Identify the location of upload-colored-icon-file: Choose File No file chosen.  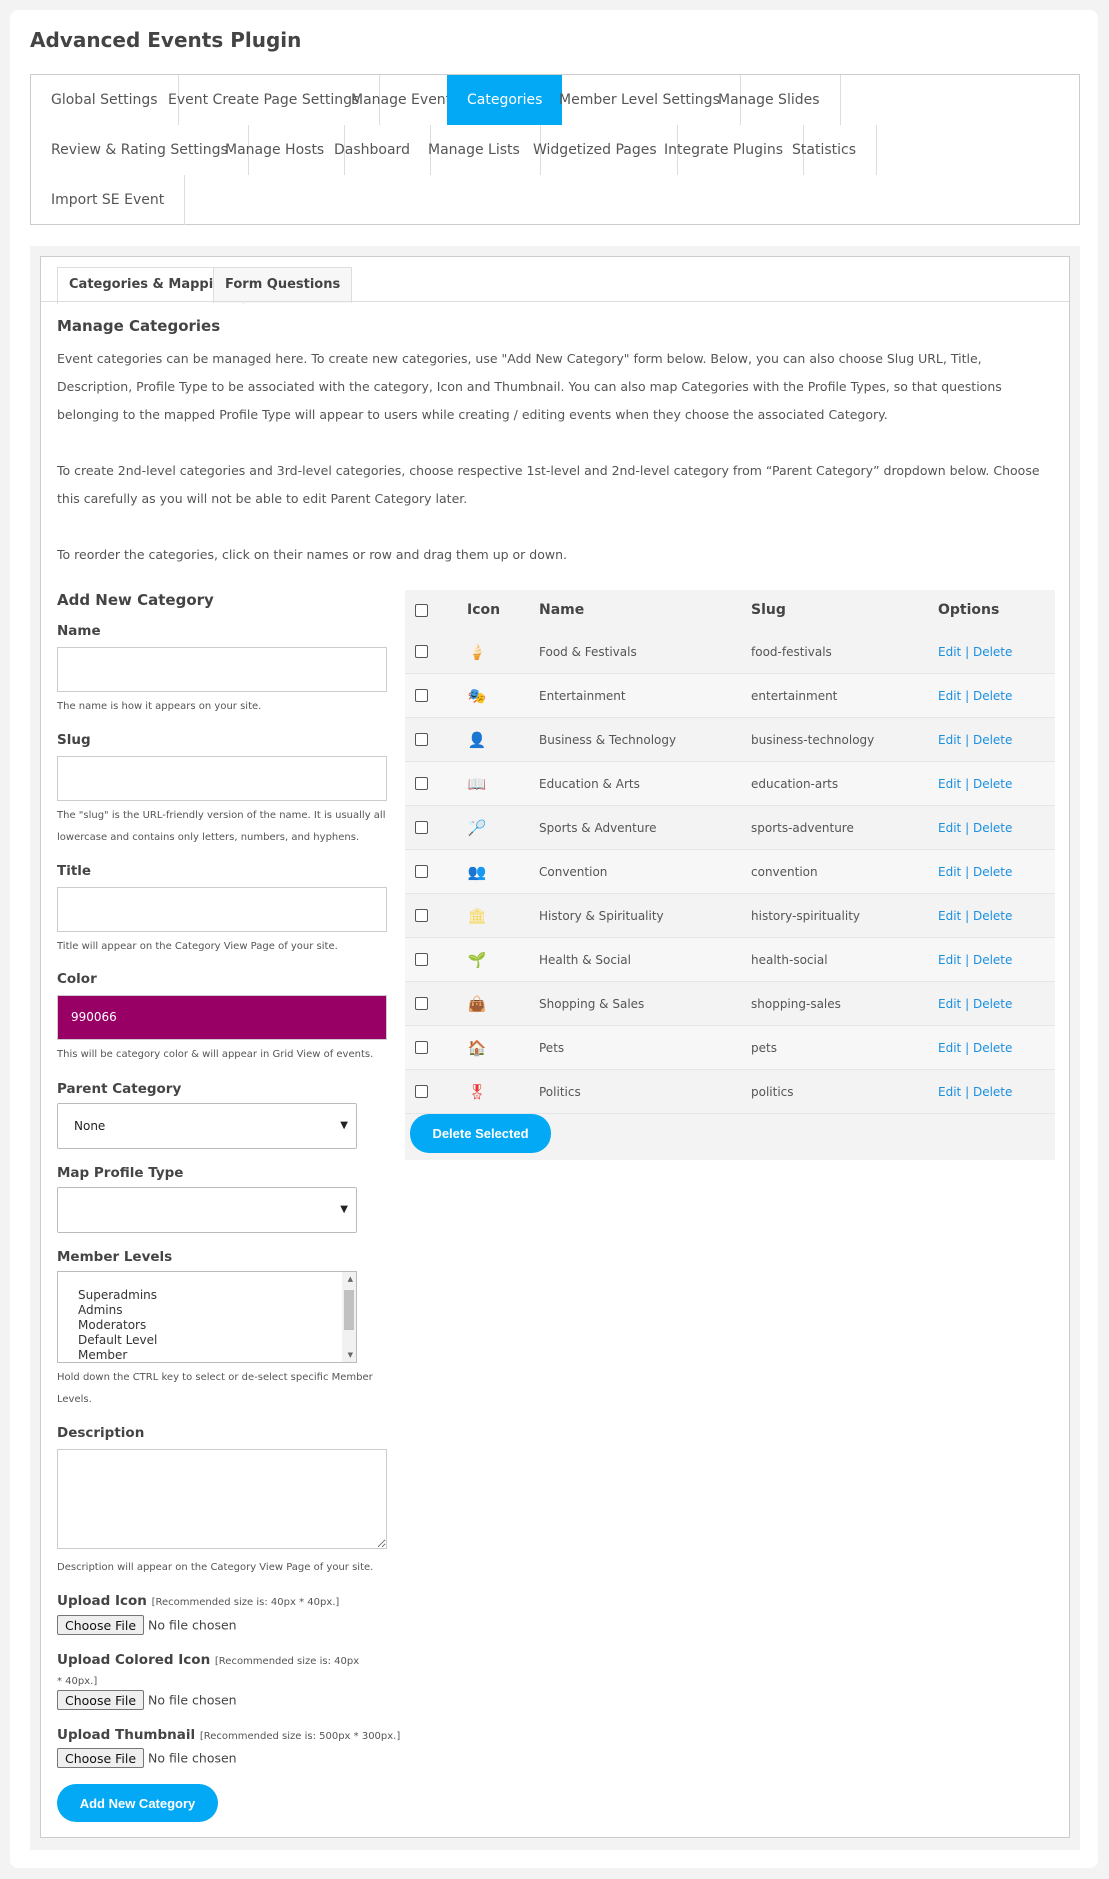
(147, 1700).